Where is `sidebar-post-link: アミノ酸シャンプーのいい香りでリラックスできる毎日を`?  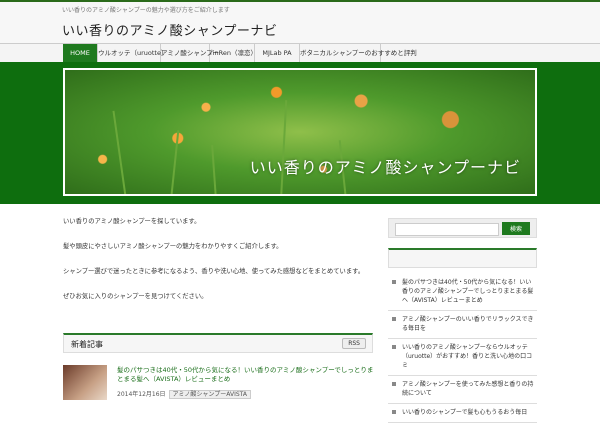
sidebar-post-link: アミノ酸シャンプーのいい香りでリラックスできる毎日を is located at coordinates (462, 325).